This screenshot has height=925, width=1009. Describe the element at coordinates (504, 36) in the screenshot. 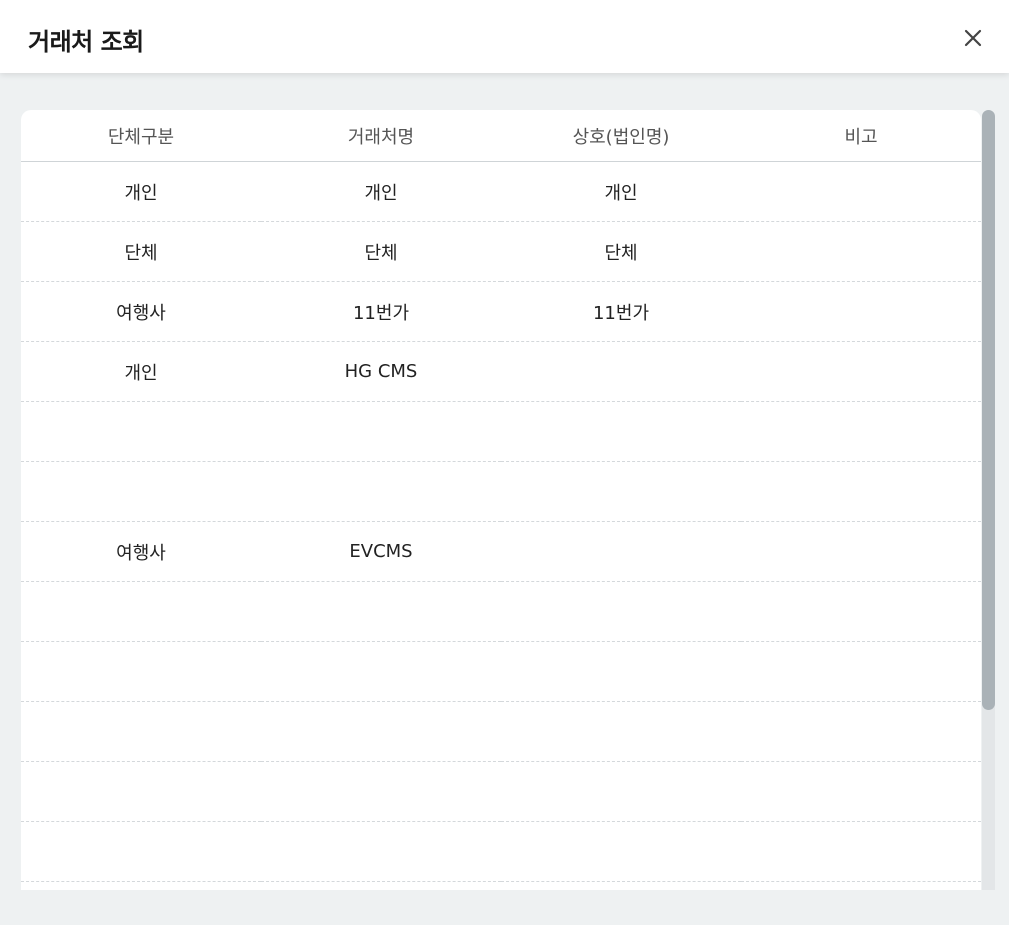

I see `dialog-header: 거래처 조회` at that location.